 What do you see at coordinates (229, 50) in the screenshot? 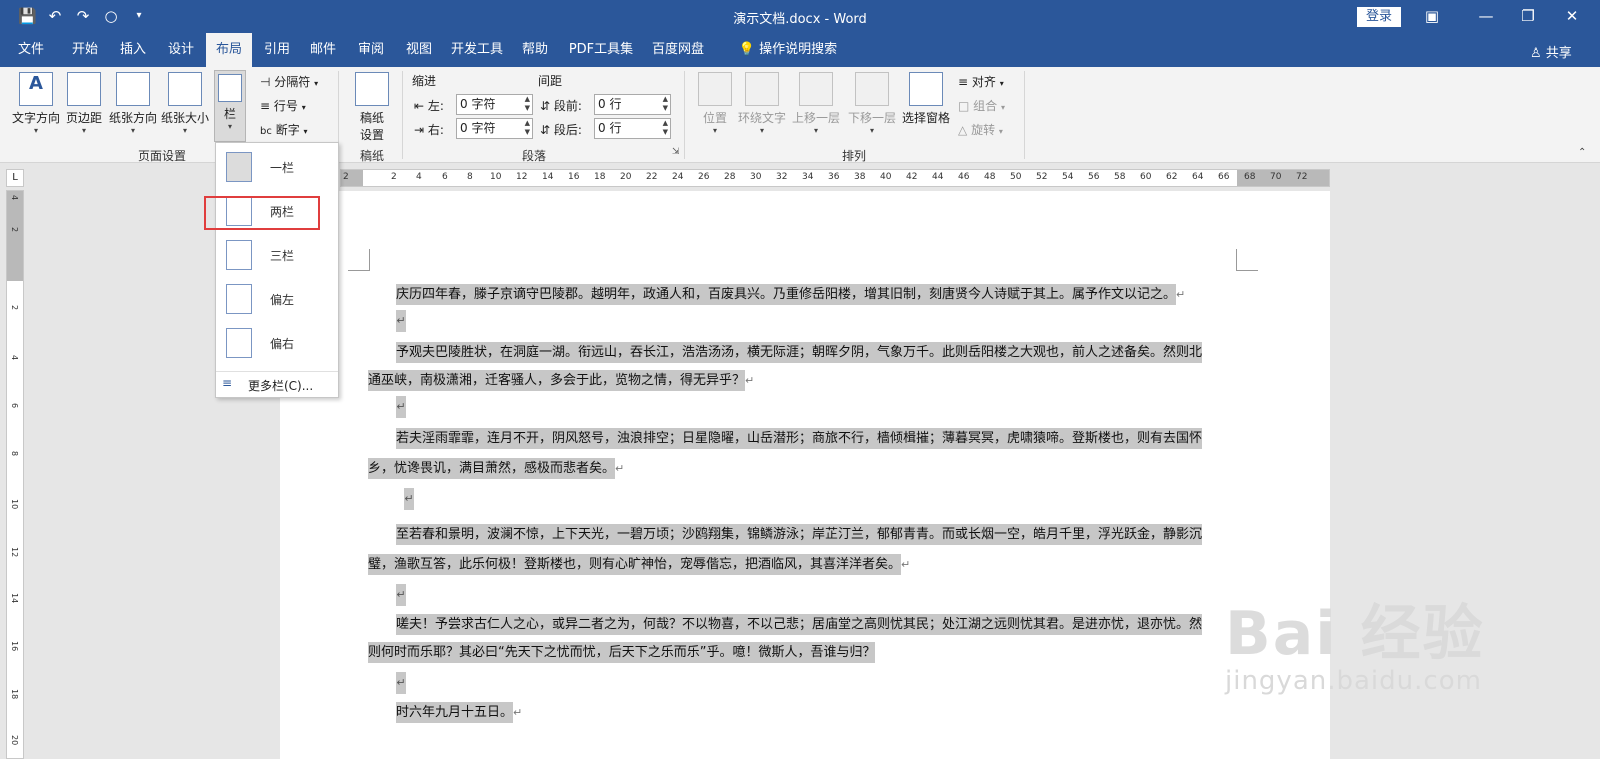
I see `tab-layout: 布局` at bounding box center [229, 50].